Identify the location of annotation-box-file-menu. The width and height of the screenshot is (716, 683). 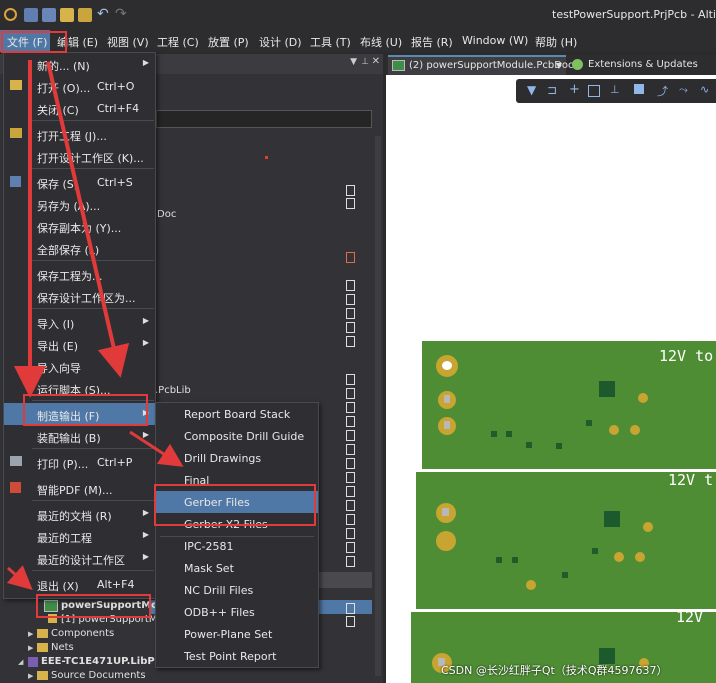
(34, 42).